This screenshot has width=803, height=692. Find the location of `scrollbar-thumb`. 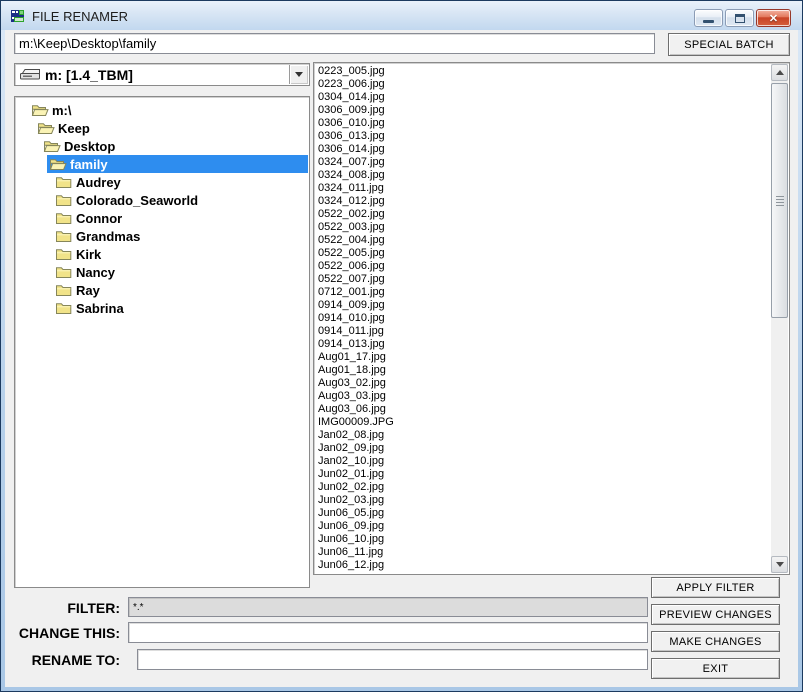

scrollbar-thumb is located at coordinates (779, 200).